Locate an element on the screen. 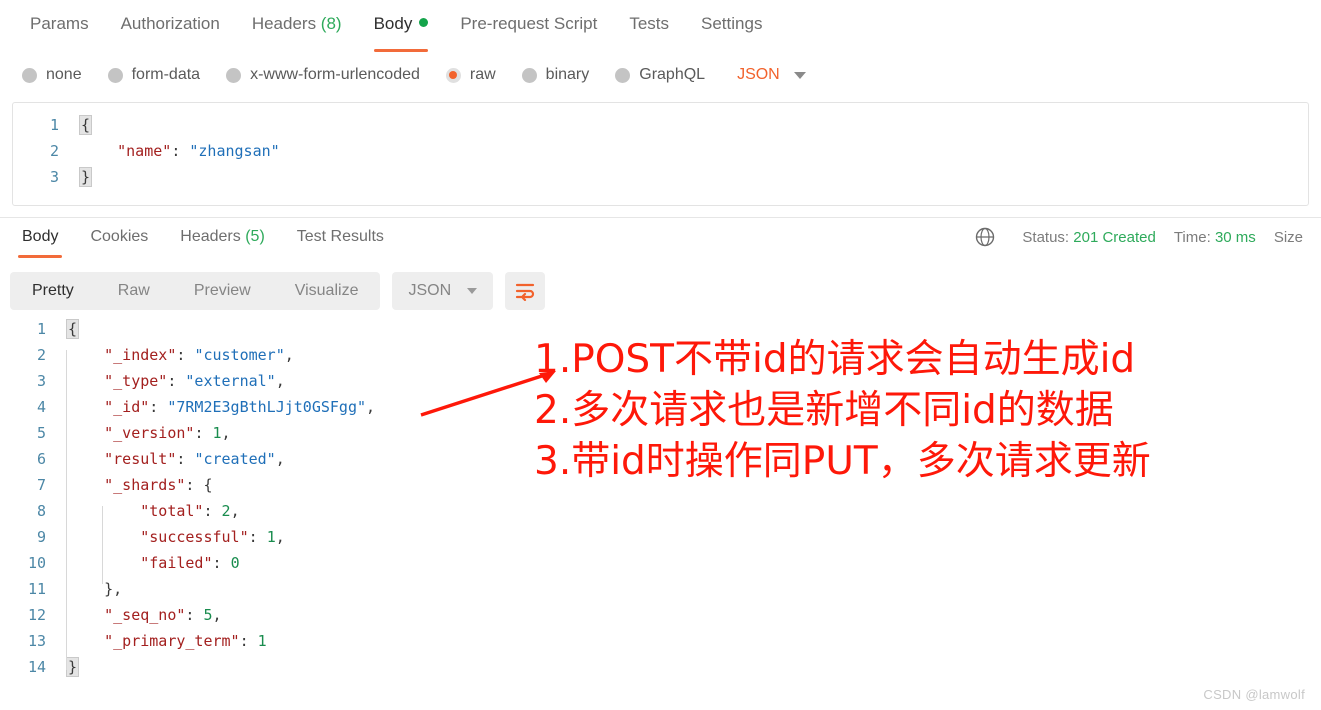  response-tab-cookies: Cookies is located at coordinates (119, 232).